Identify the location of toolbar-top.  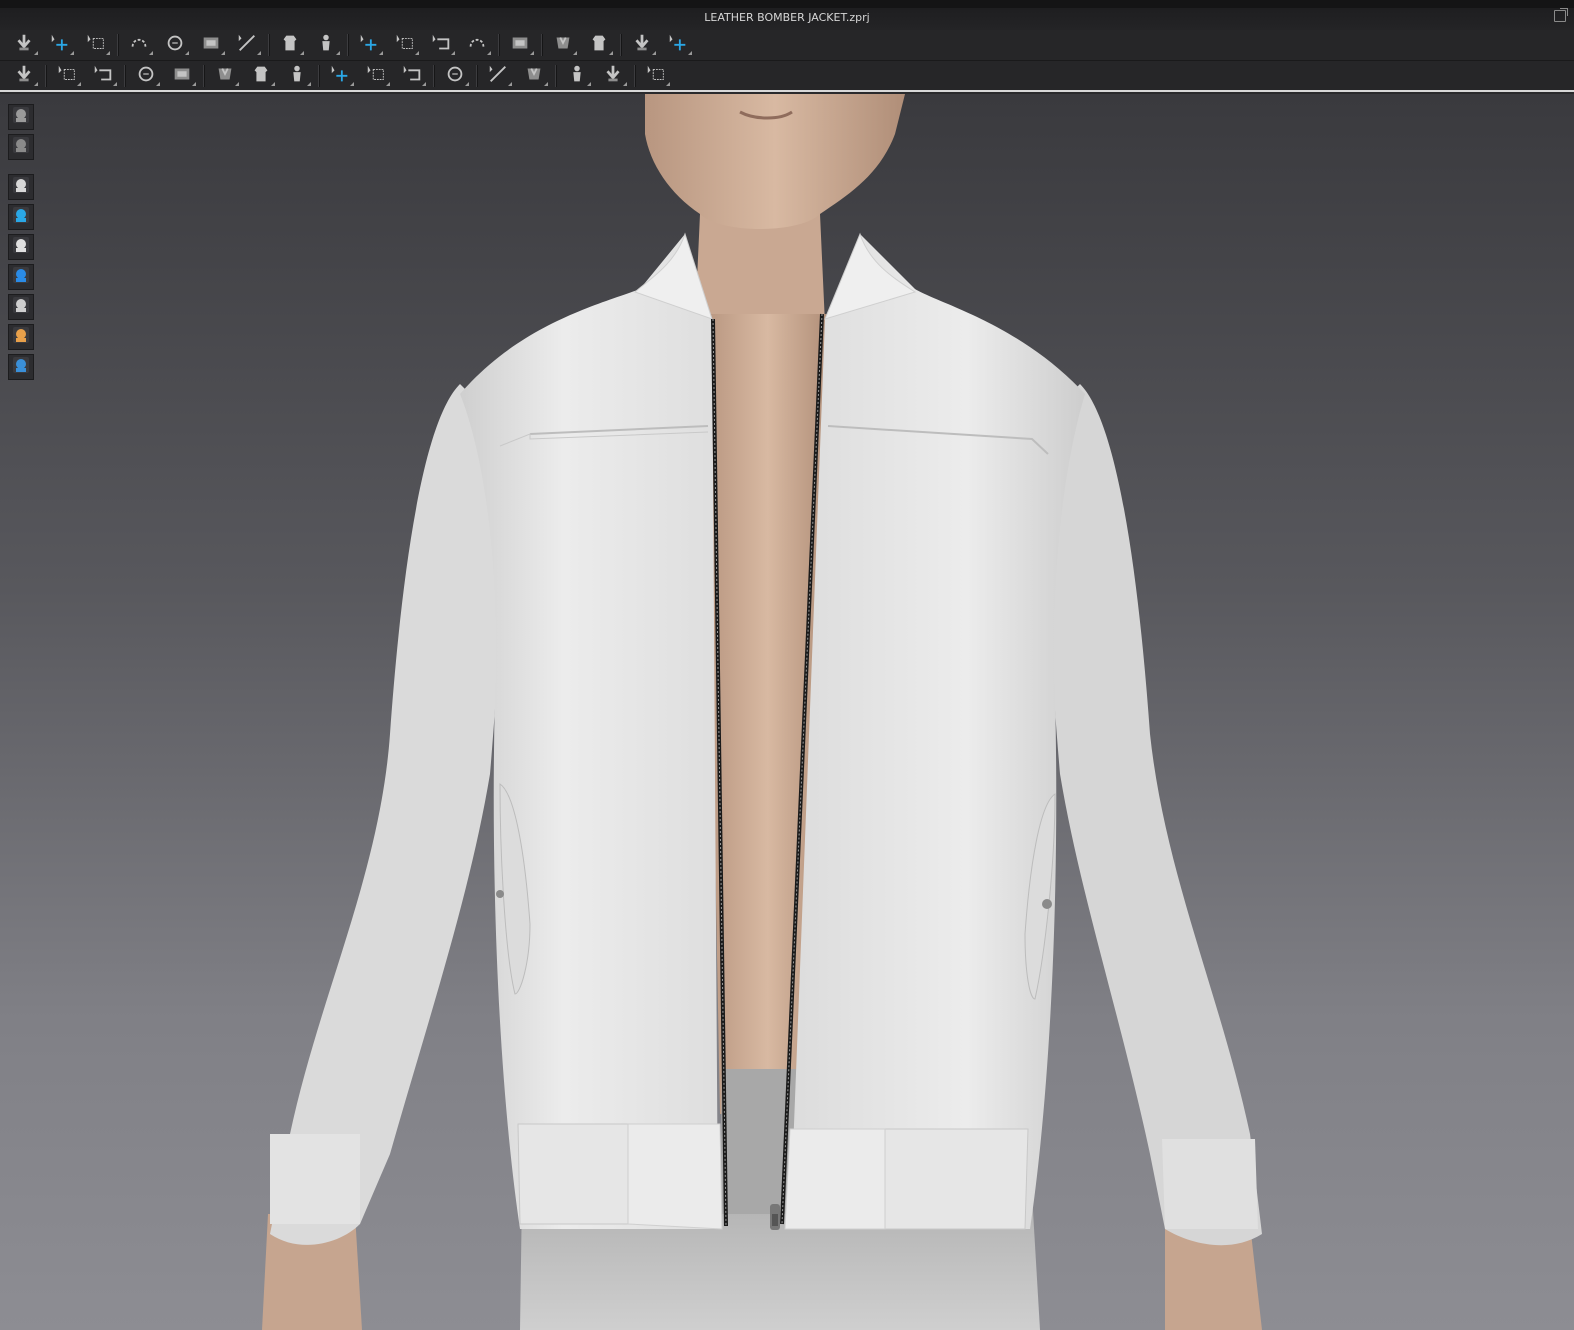
(787, 45).